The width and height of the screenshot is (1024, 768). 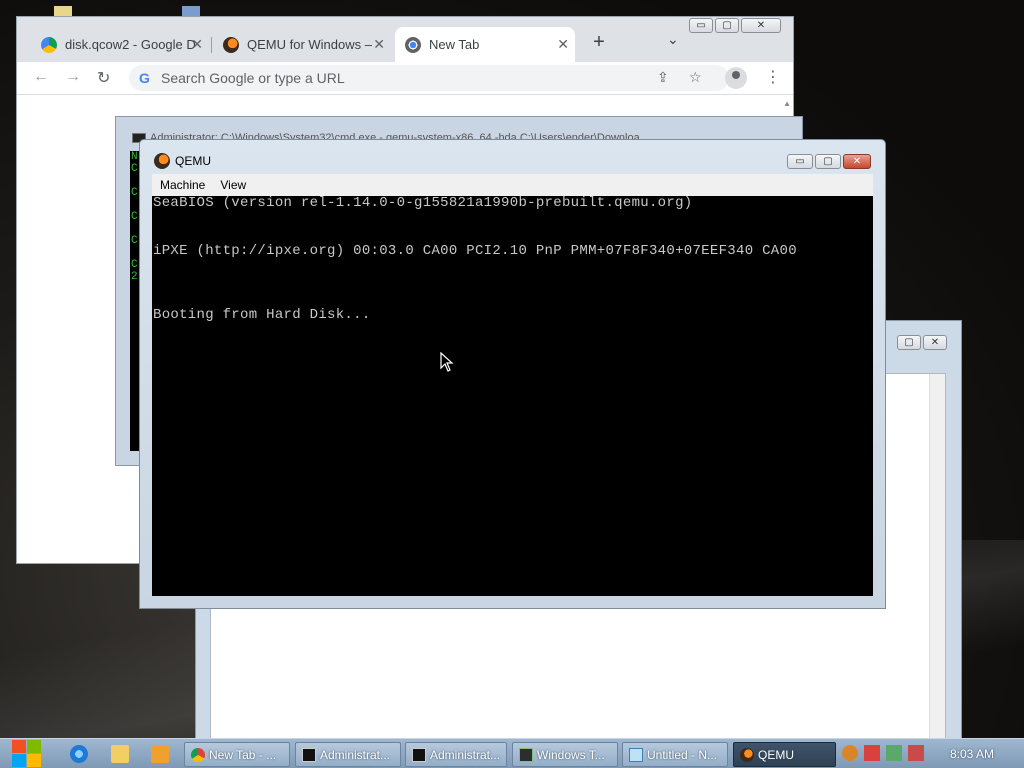 What do you see at coordinates (103, 78) in the screenshot?
I see `reload-icon: ↻` at bounding box center [103, 78].